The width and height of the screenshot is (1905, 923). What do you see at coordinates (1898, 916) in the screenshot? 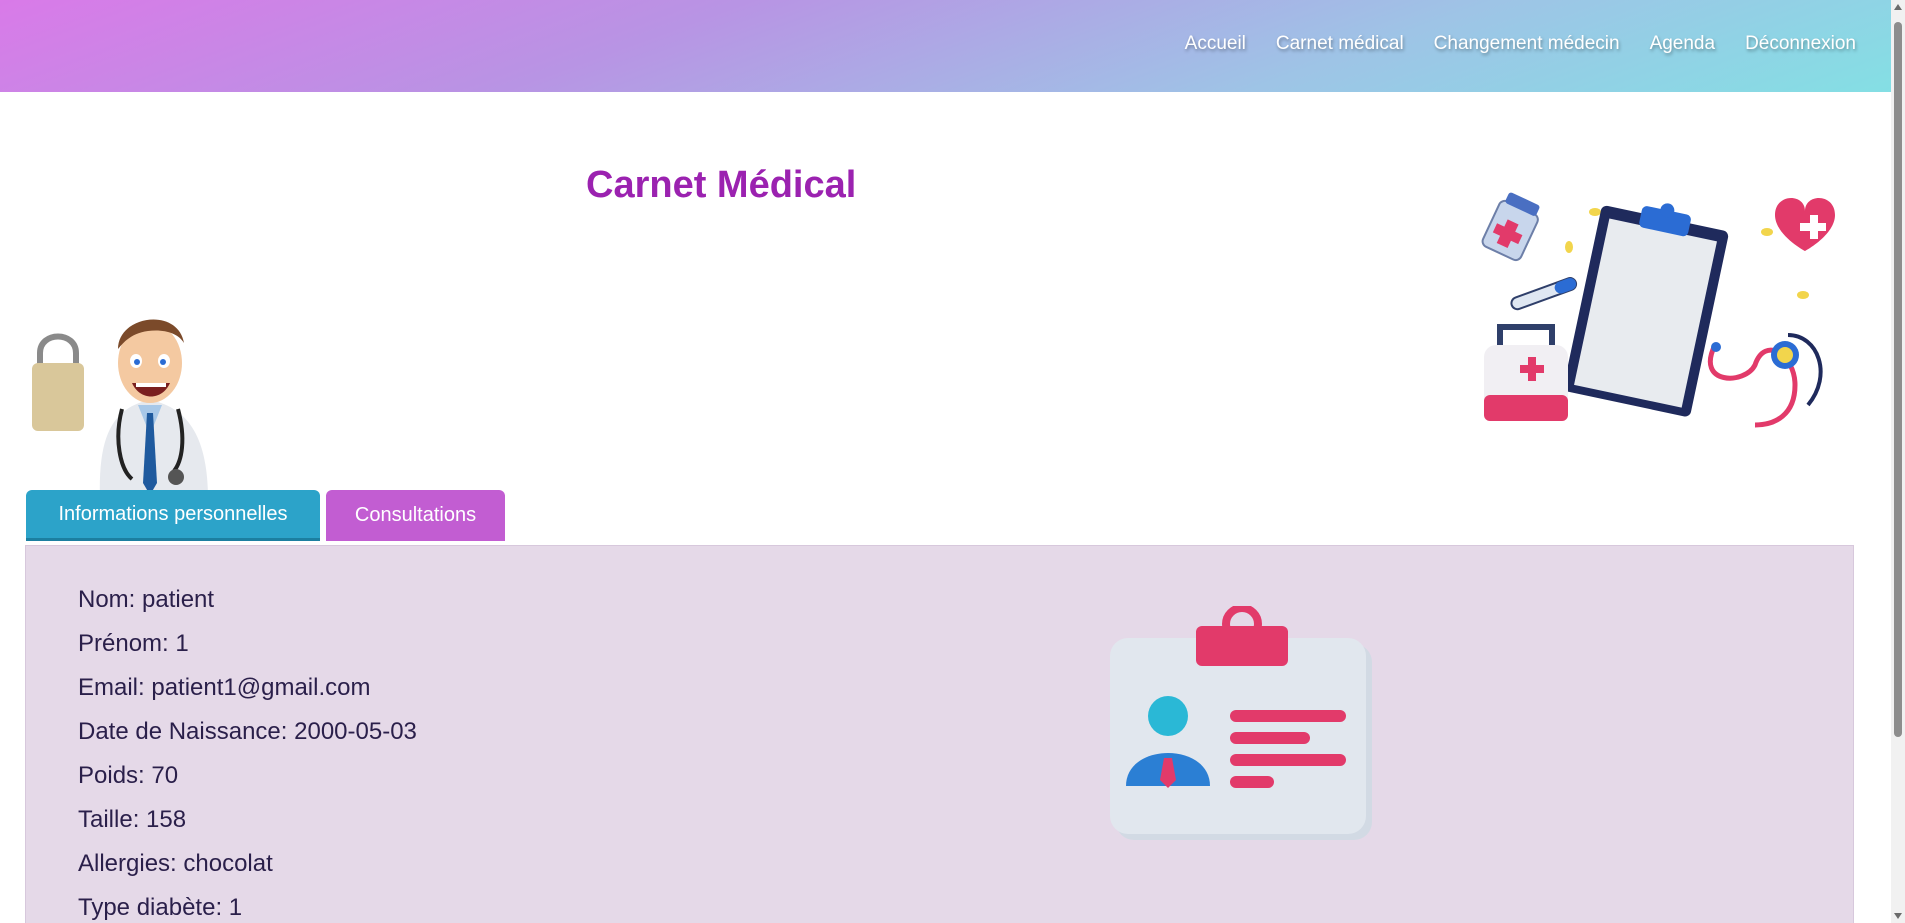
I see `scroll-down-arrow-icon` at bounding box center [1898, 916].